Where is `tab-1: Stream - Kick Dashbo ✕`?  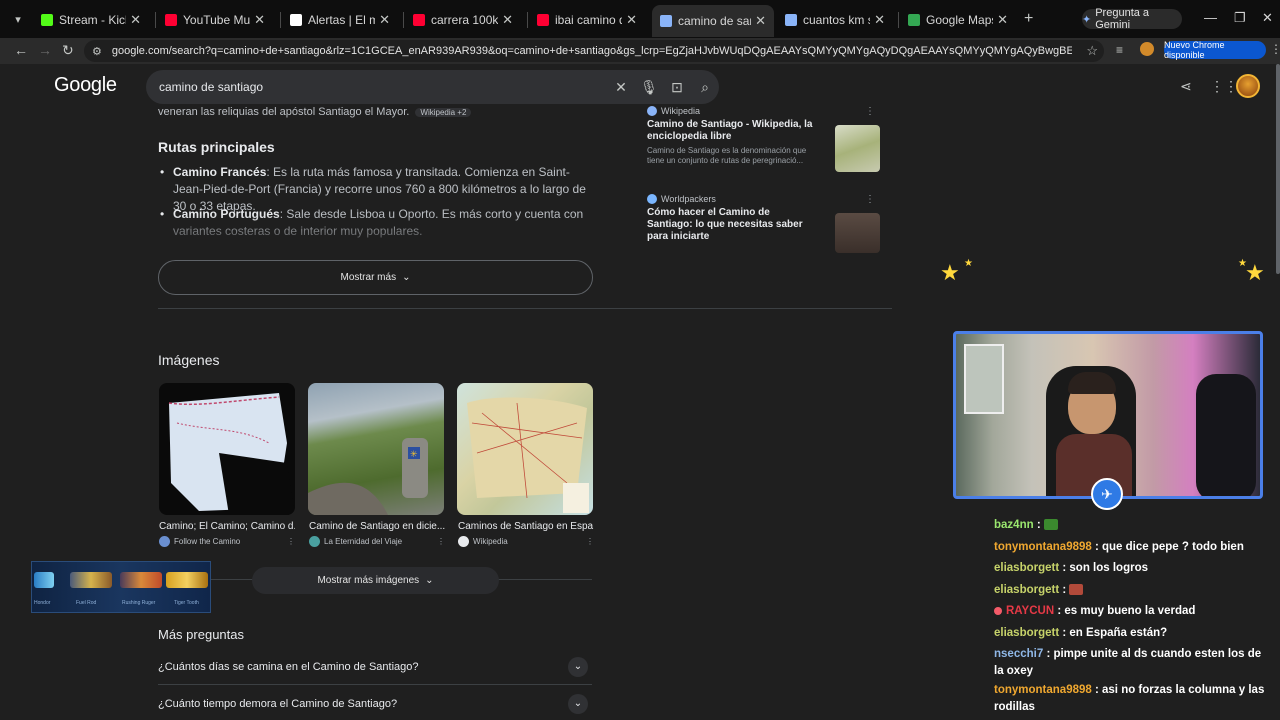 tab-1: Stream - Kick Dashbo ✕ is located at coordinates (91, 20).